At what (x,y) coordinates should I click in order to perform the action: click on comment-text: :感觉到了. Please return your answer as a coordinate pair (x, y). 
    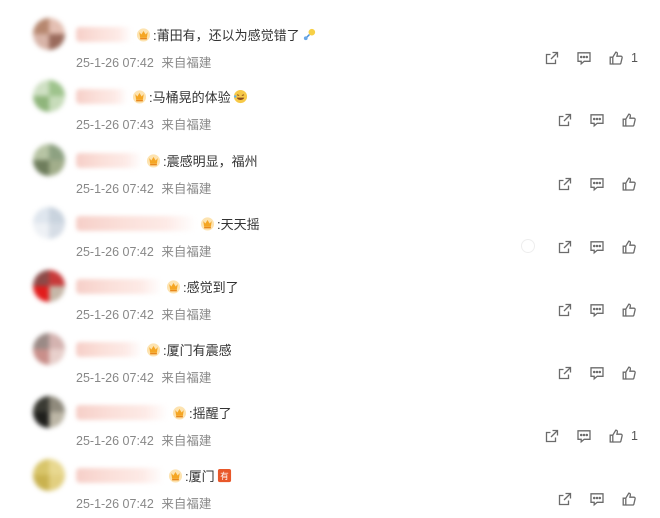
    Looking at the image, I should click on (211, 287).